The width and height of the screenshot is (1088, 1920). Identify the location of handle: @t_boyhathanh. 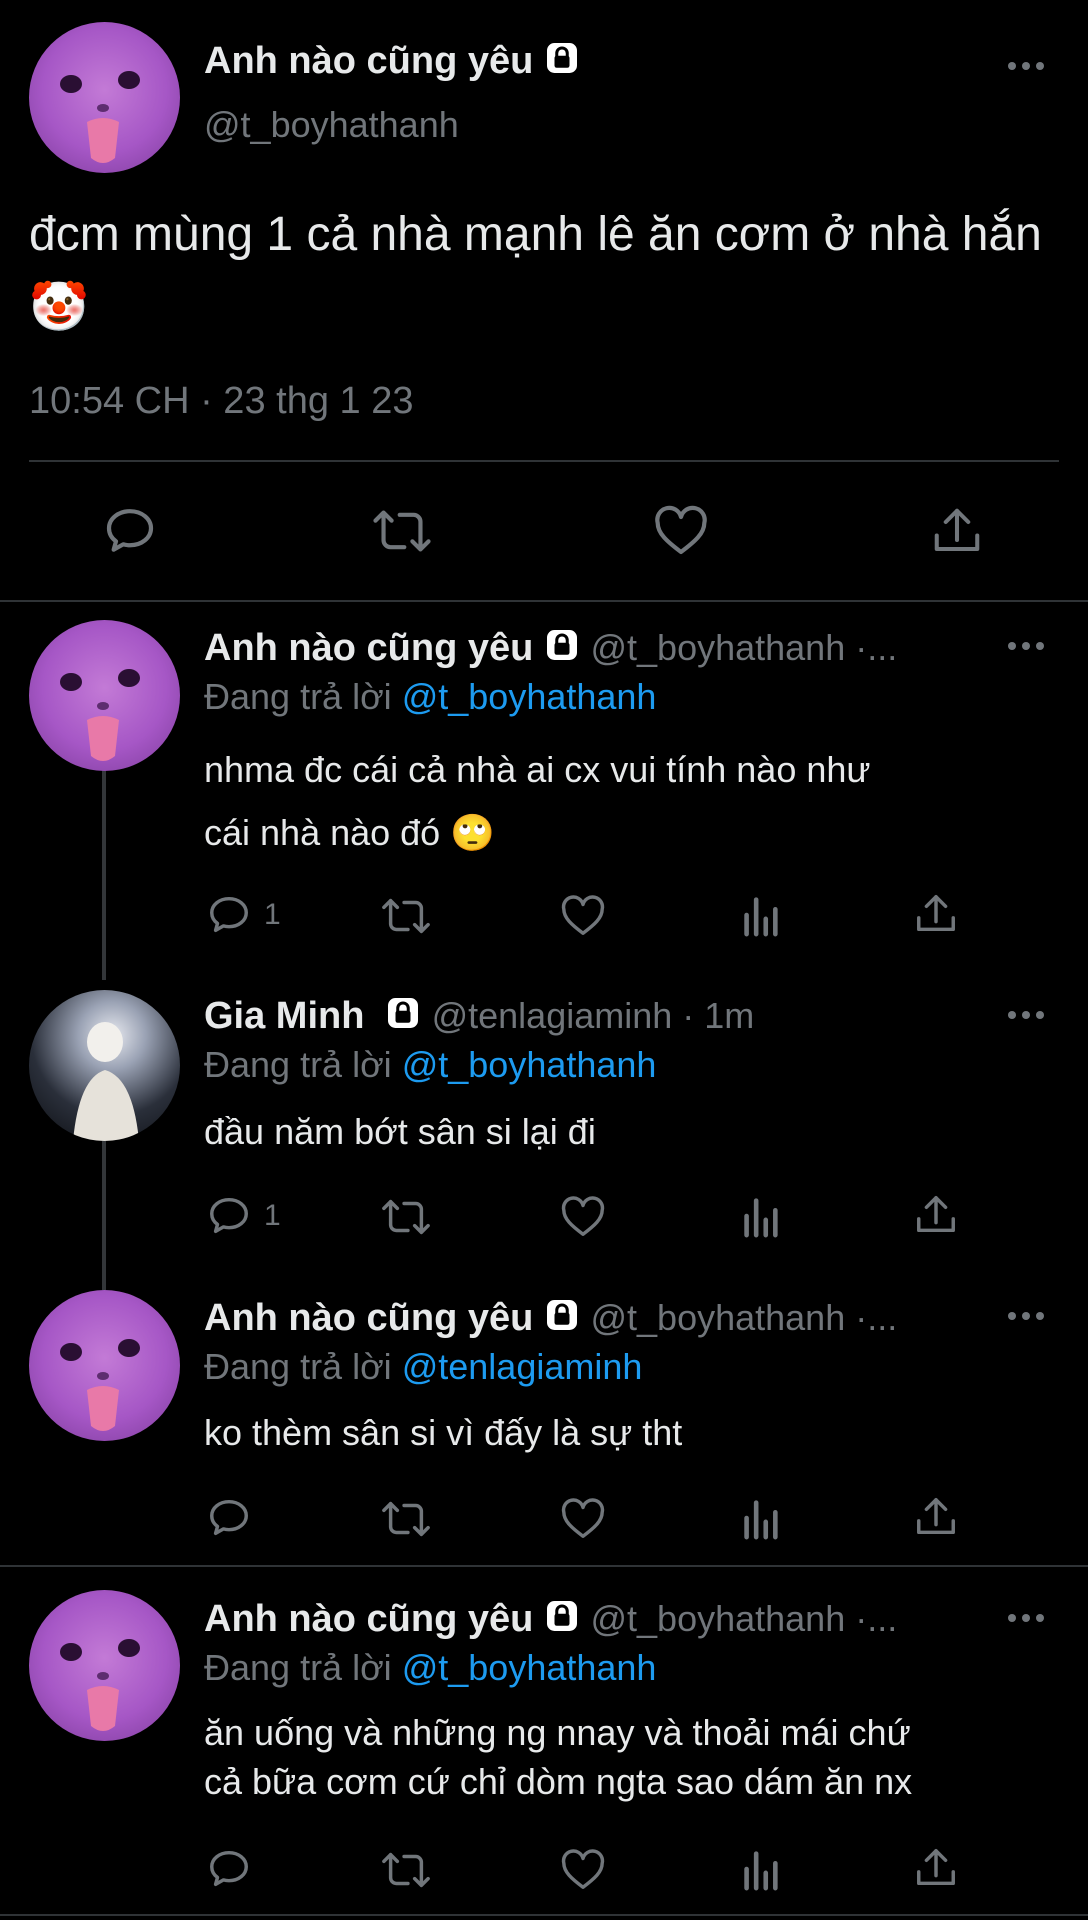
(331, 125).